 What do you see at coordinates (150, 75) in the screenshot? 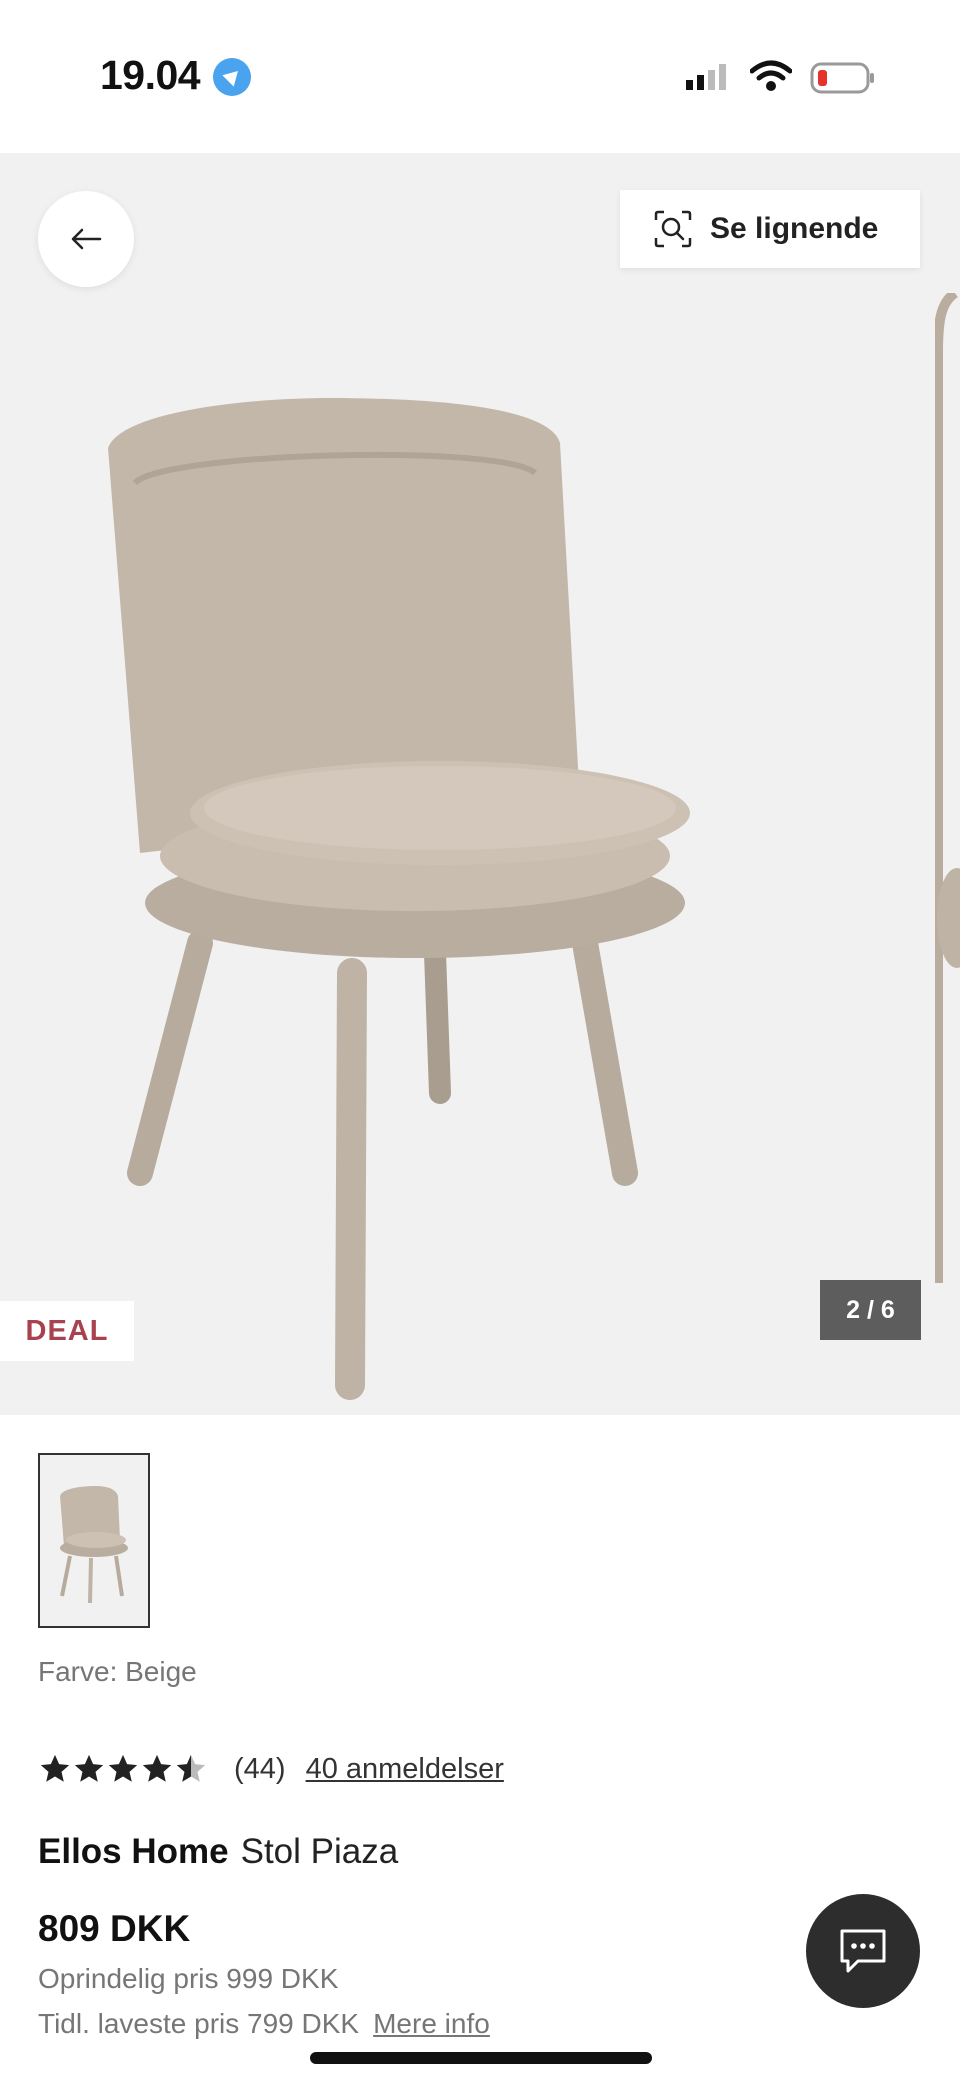
I see `status-time: 19.04` at bounding box center [150, 75].